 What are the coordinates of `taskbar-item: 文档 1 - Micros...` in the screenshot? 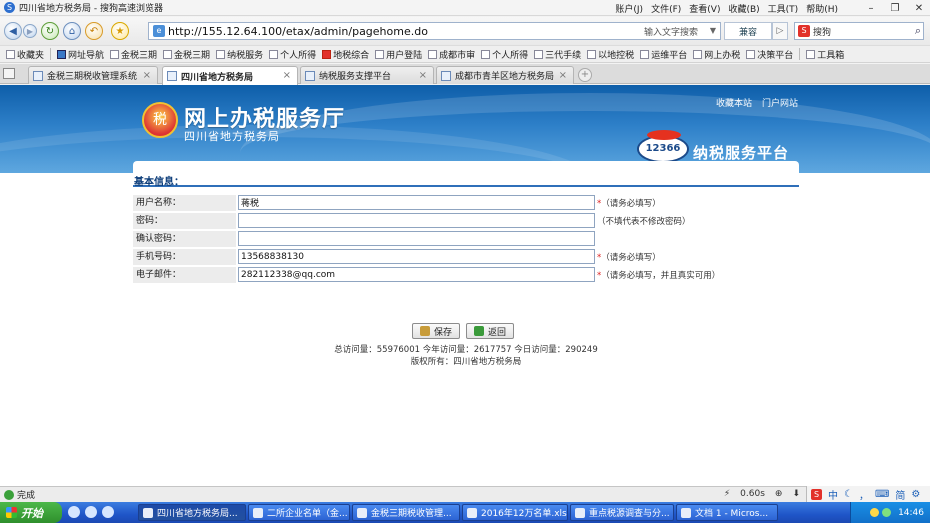 It's located at (727, 512).